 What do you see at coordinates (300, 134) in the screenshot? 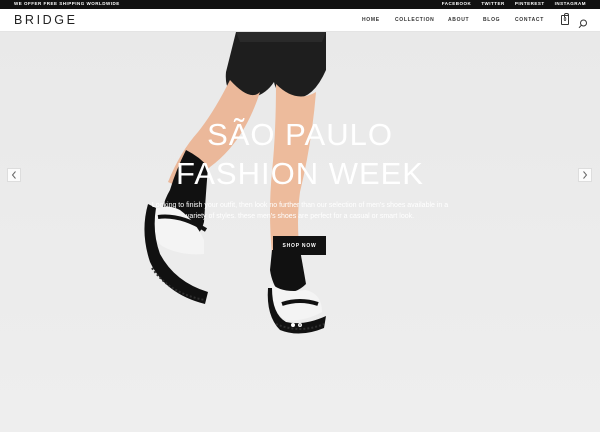
I see `slide-title-line-1: SÃO PAULO` at bounding box center [300, 134].